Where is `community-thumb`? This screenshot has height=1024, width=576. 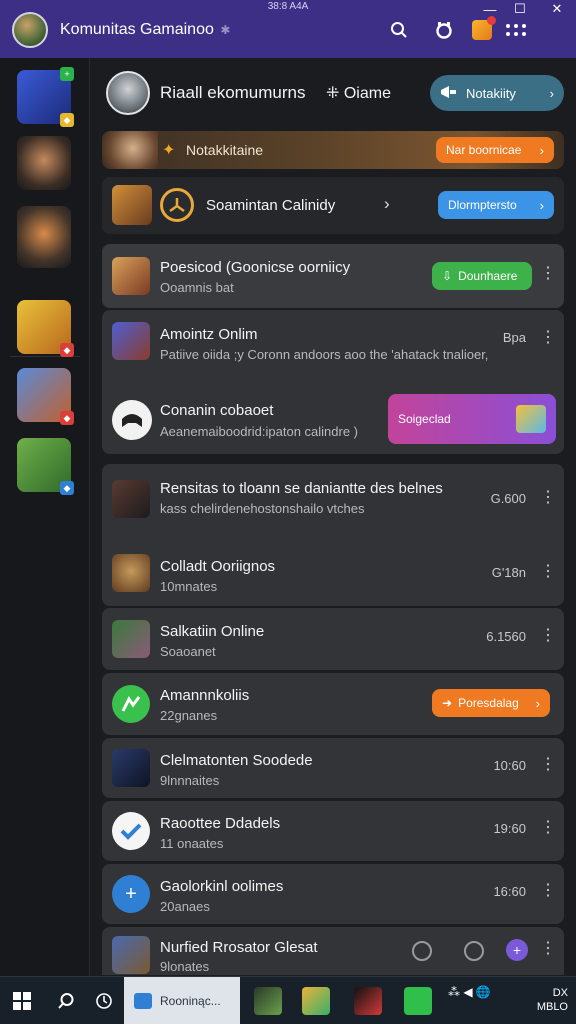
community-thumb is located at coordinates (132, 205).